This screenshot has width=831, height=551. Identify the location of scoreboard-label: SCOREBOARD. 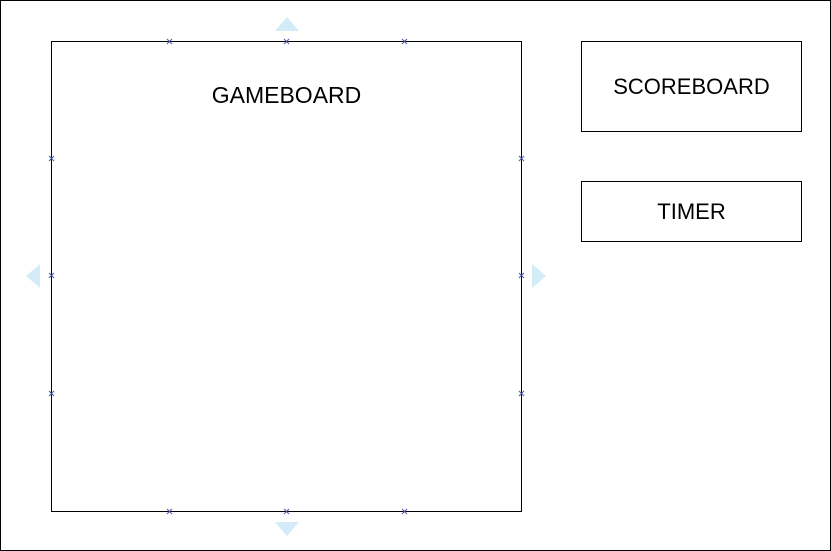
(691, 86).